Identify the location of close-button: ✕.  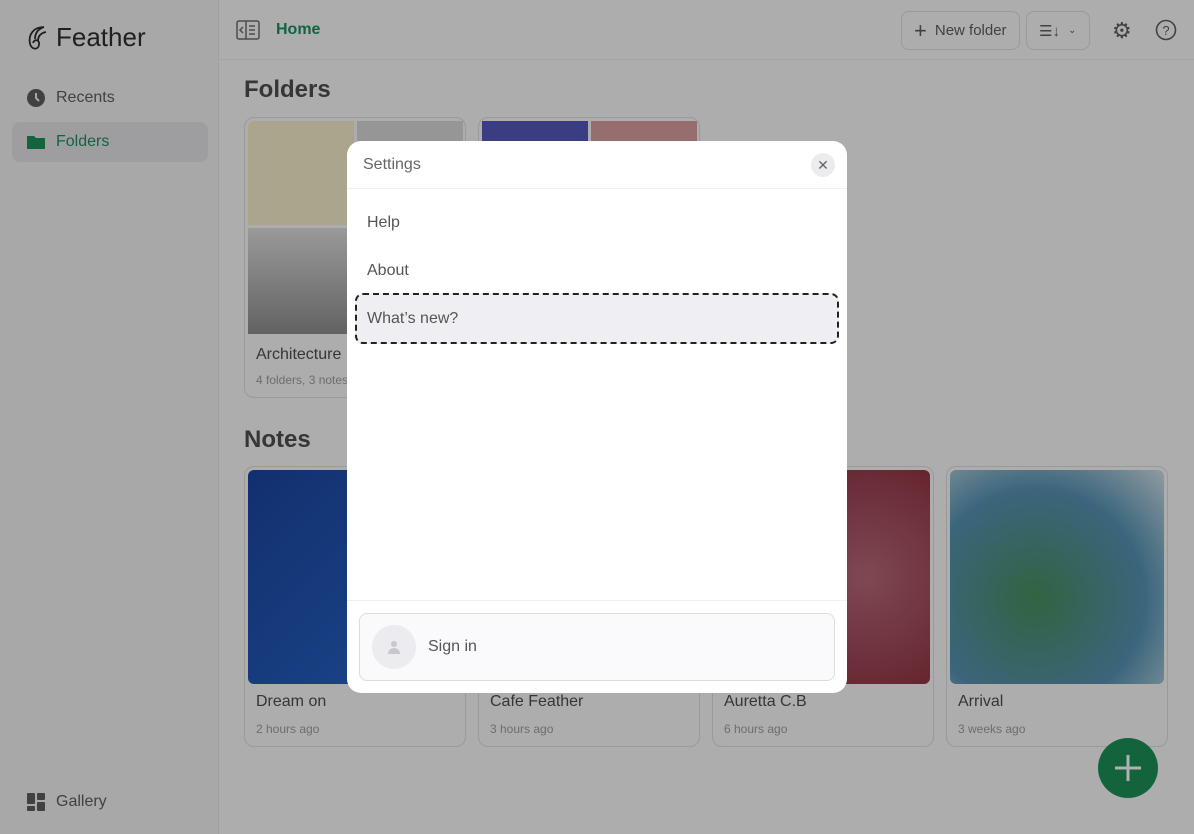
(823, 165).